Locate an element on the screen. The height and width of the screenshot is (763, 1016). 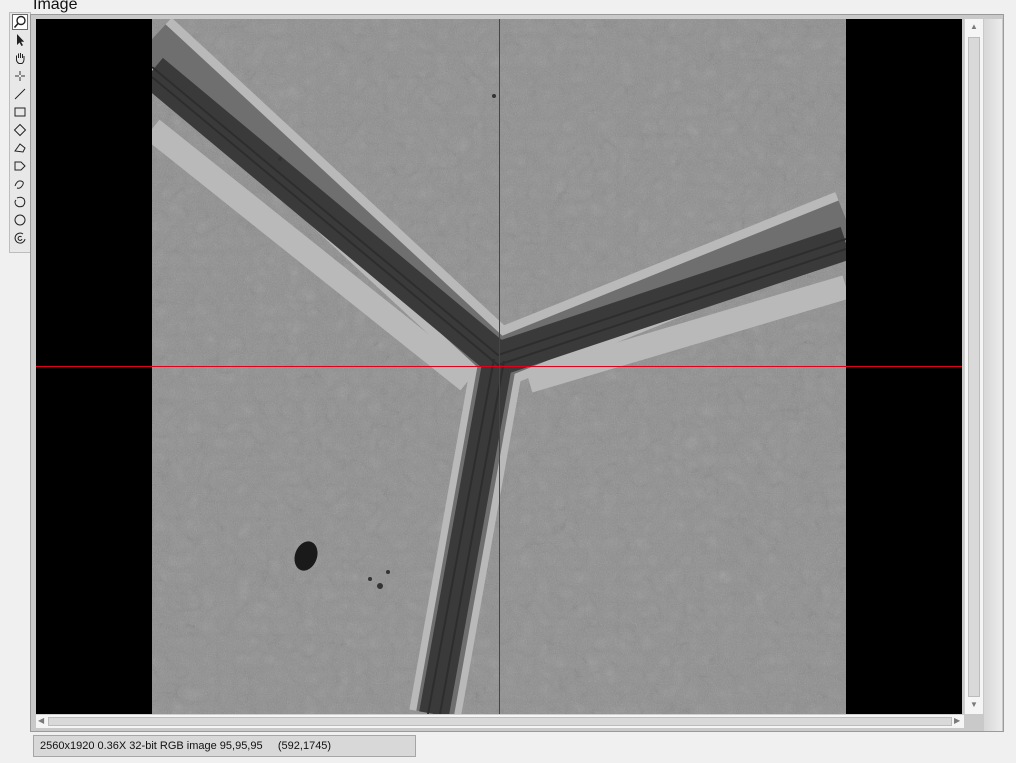
magnifier-icon is located at coordinates (19, 22).